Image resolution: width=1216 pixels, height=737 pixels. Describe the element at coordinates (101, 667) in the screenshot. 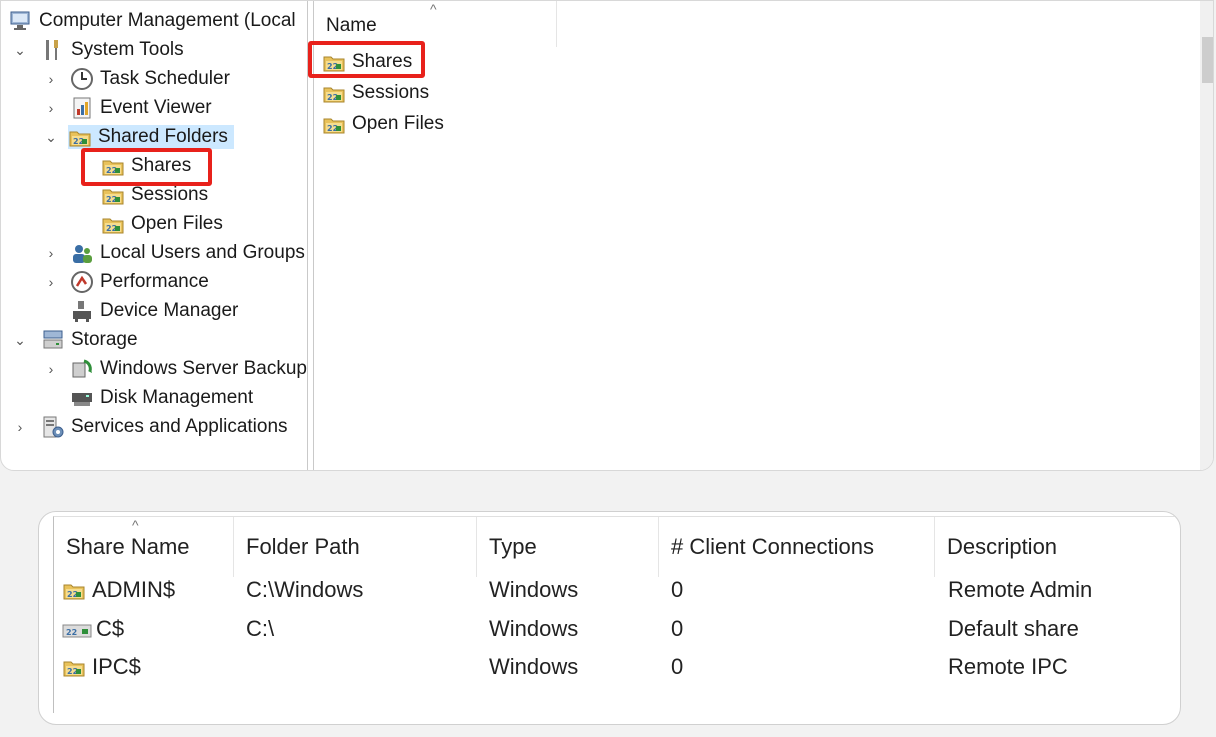

I see `share-name-cell: IPC$` at that location.